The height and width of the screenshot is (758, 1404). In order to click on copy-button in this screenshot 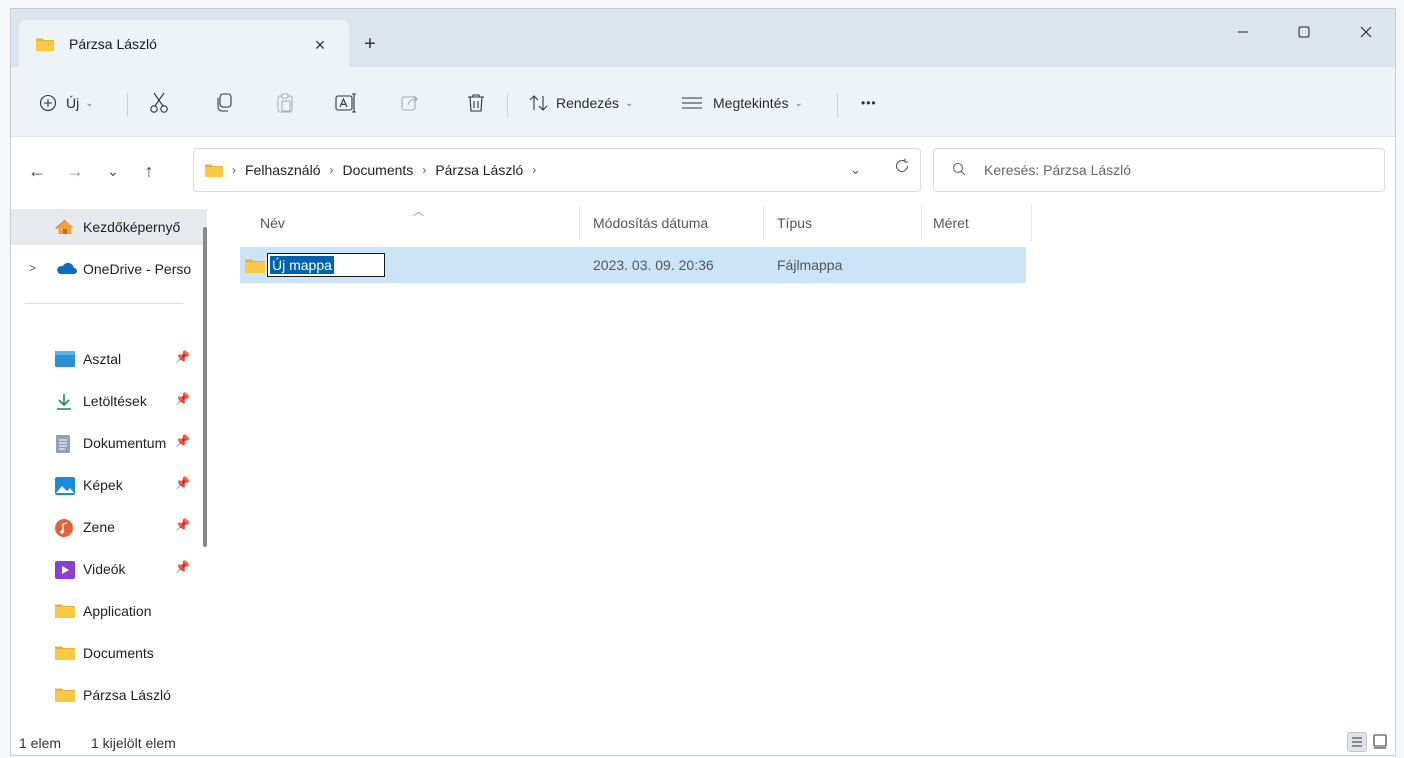, I will do `click(224, 103)`.